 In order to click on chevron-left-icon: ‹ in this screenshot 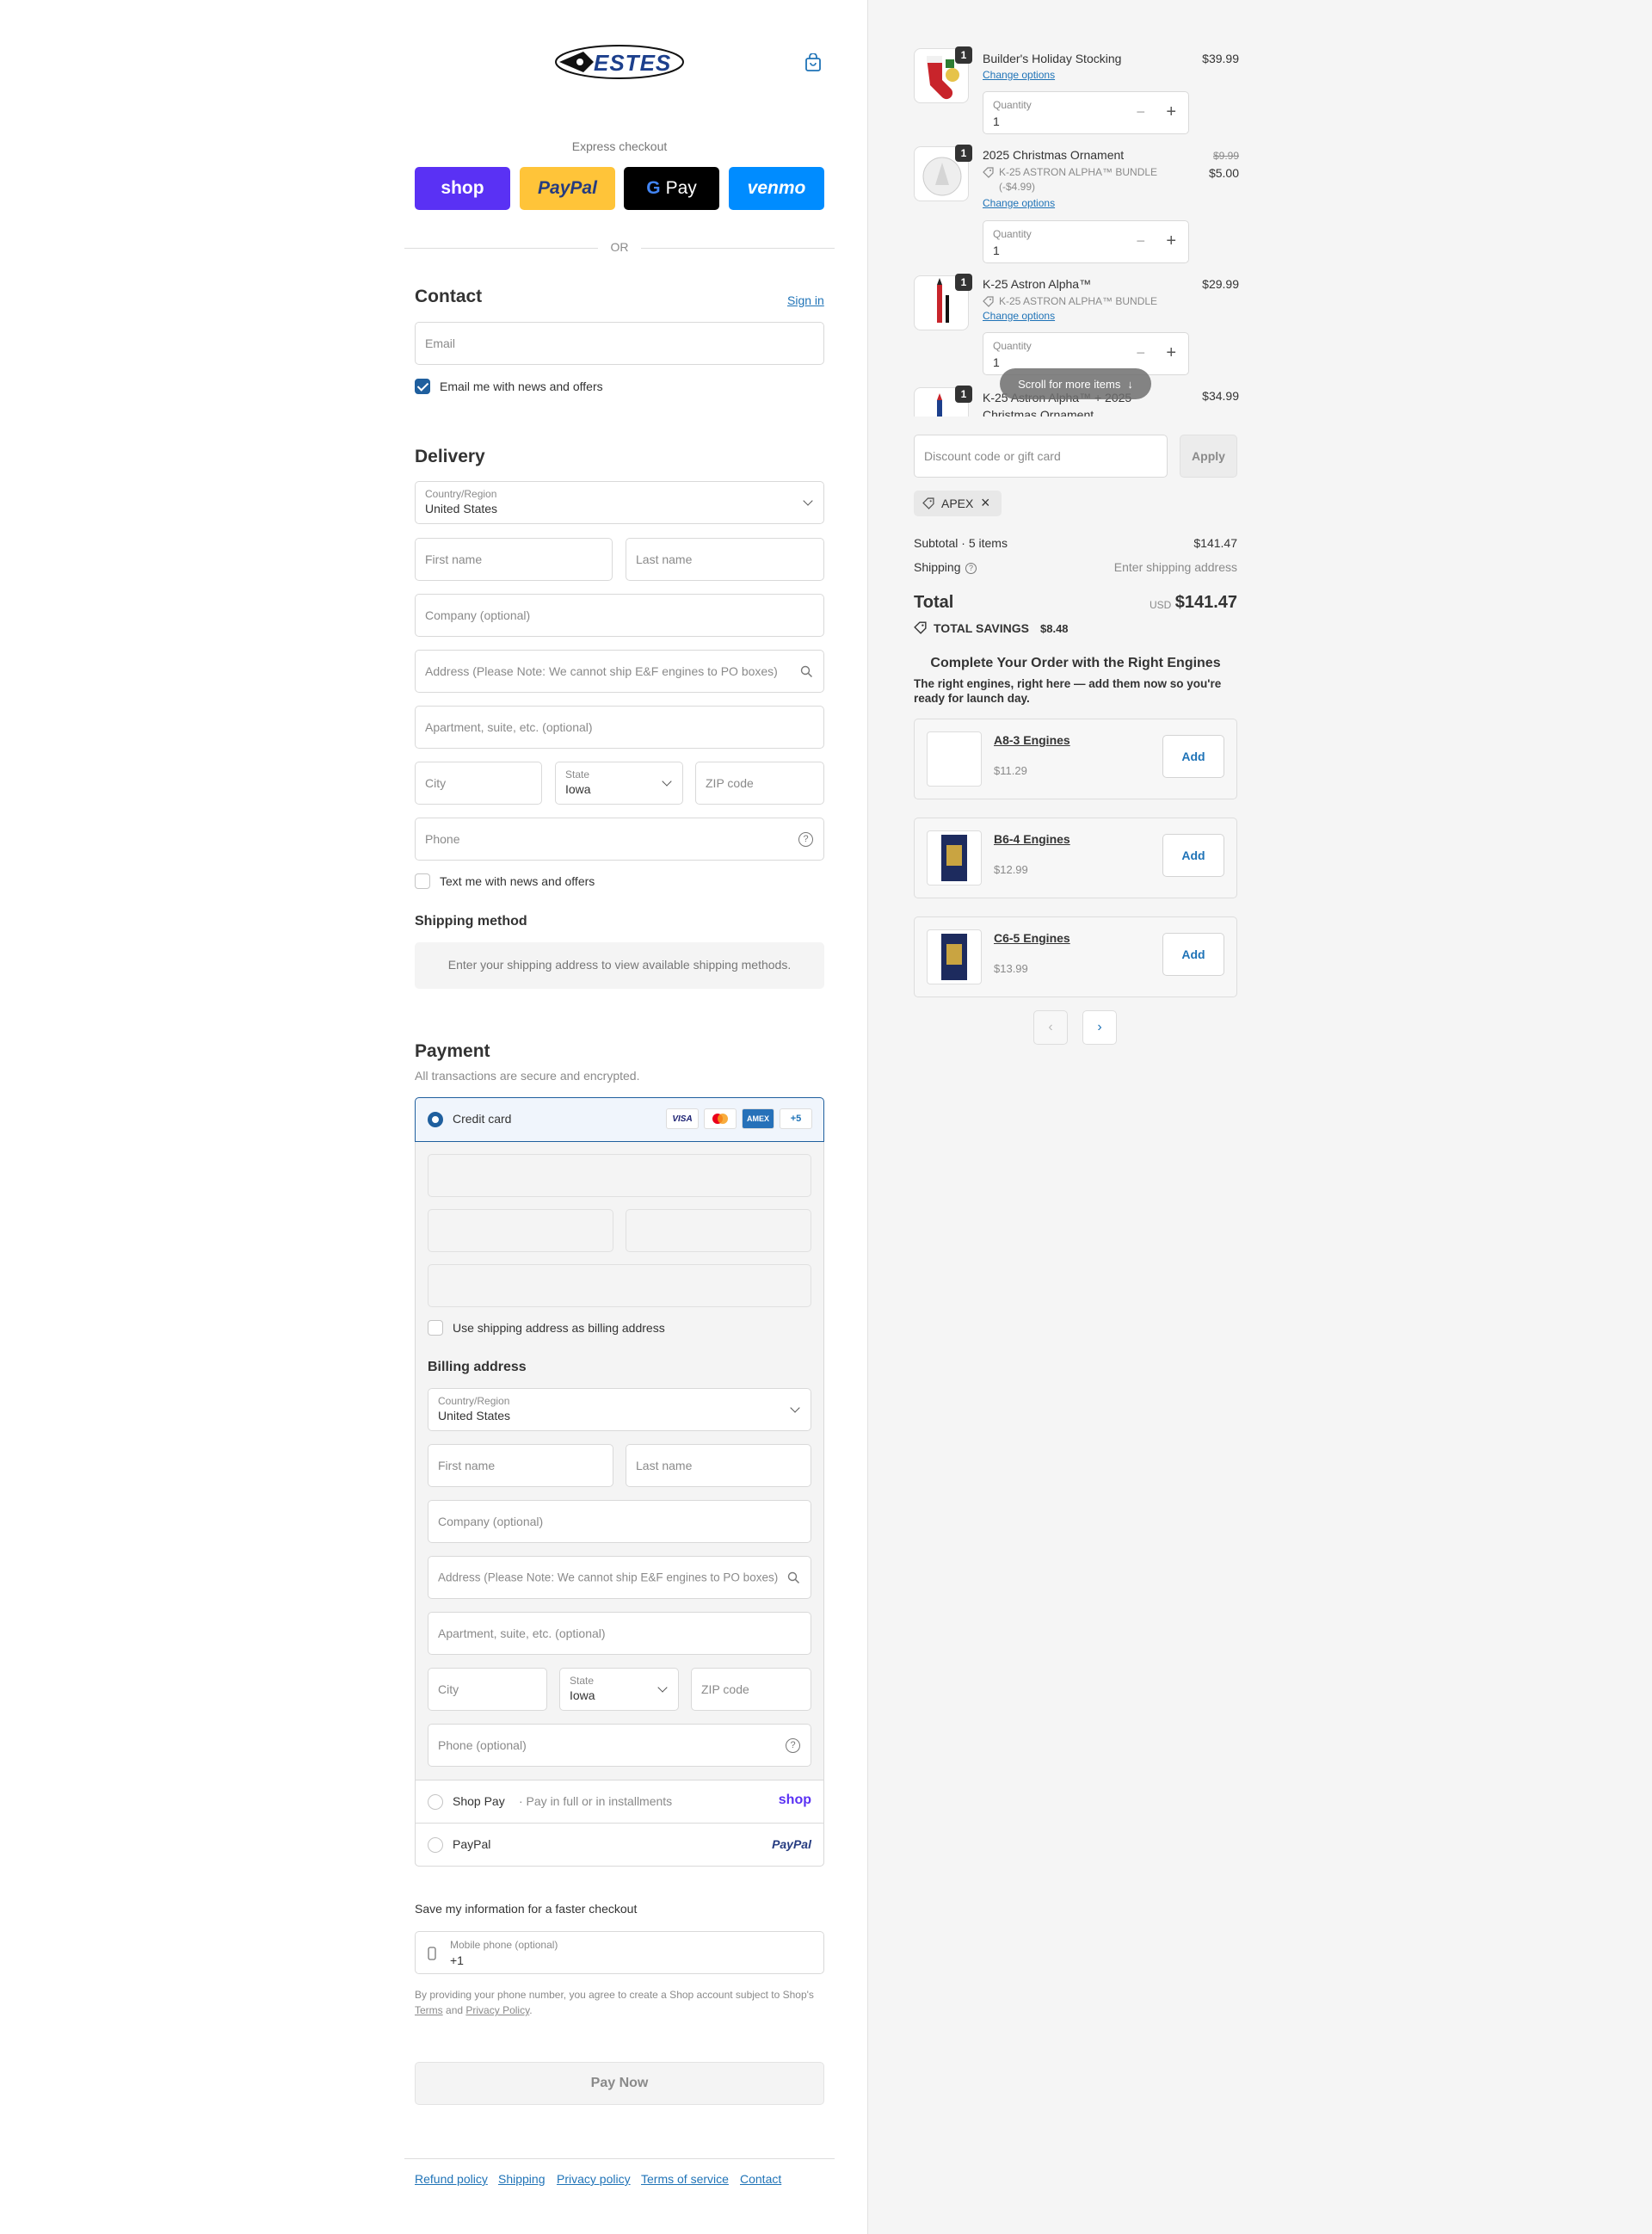, I will do `click(1050, 1027)`.